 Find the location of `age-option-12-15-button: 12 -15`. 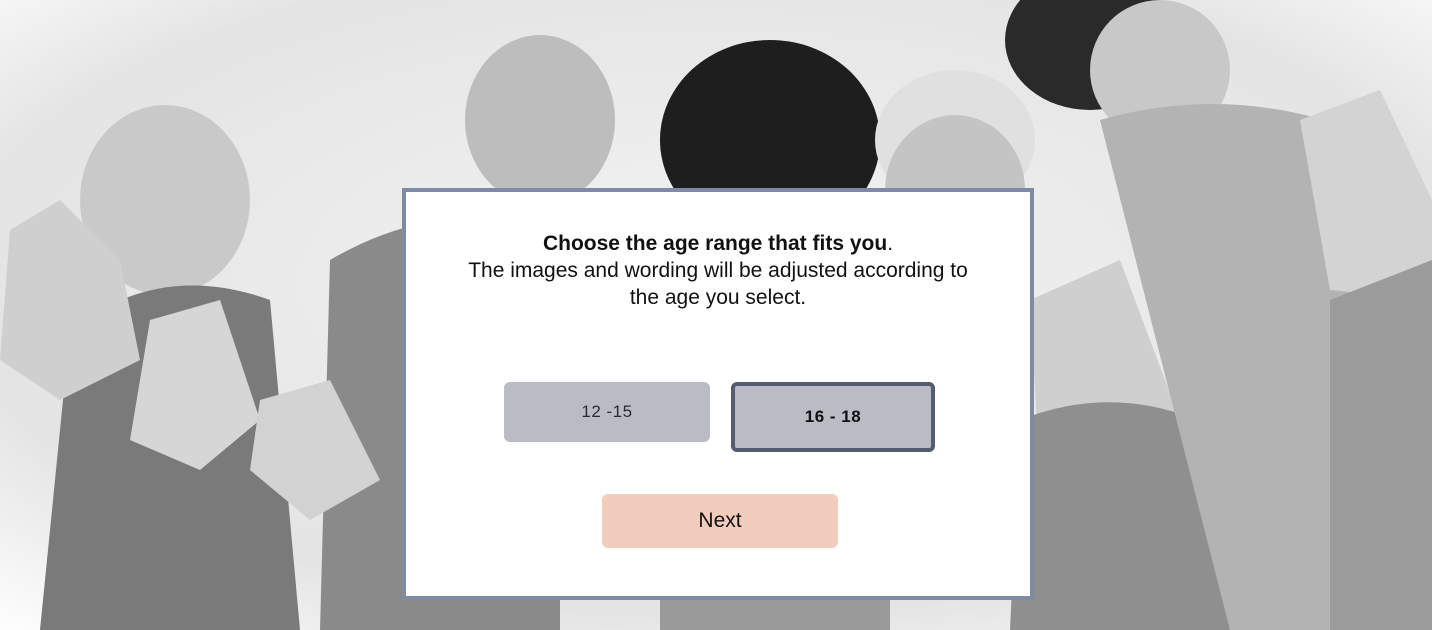

age-option-12-15-button: 12 -15 is located at coordinates (607, 412).